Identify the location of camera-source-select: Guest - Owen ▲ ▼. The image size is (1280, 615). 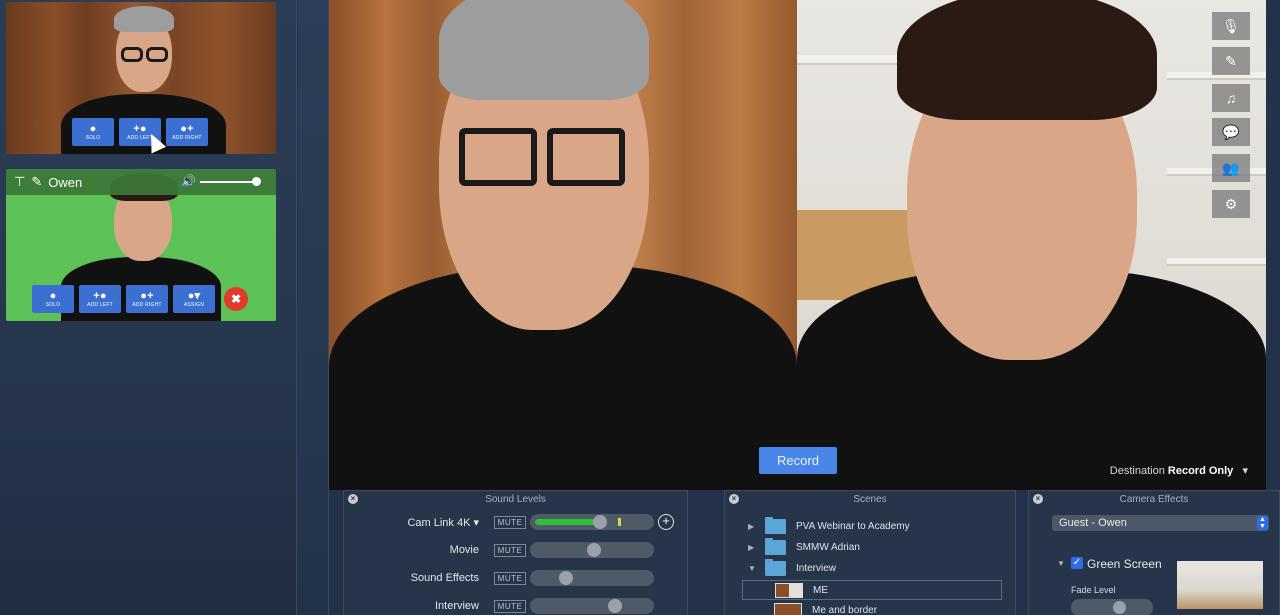
(1160, 523).